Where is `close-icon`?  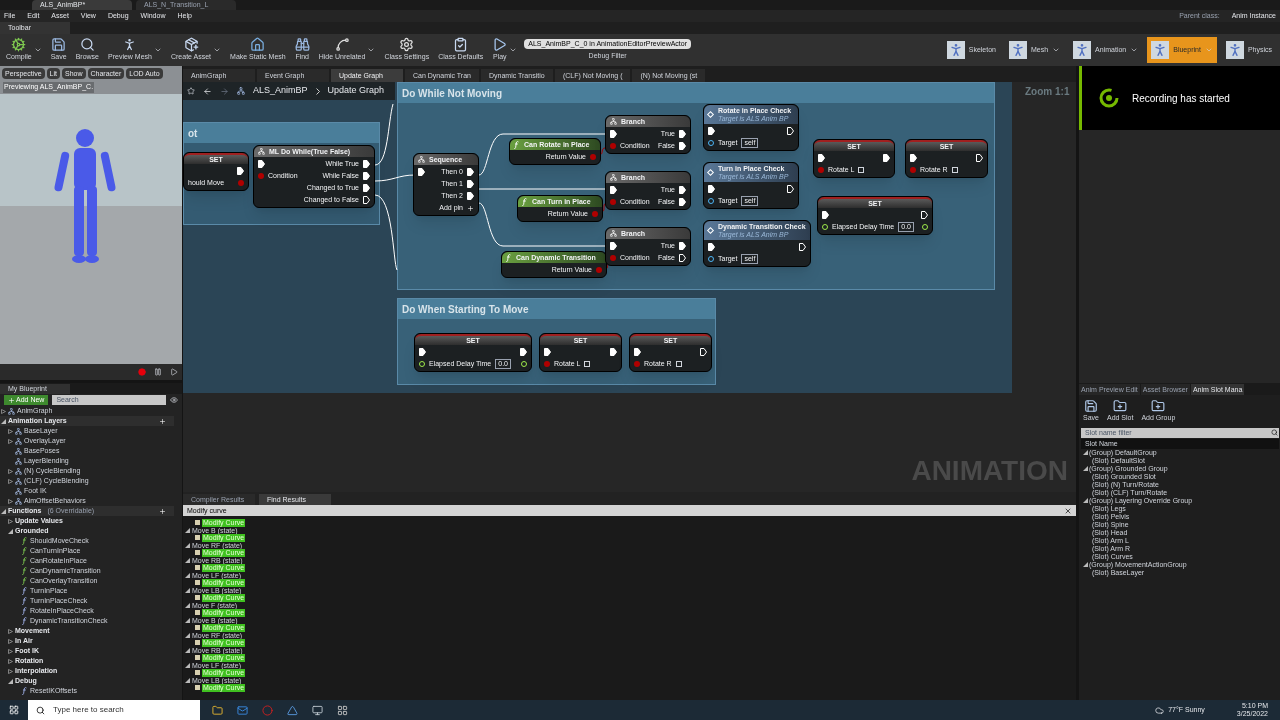 close-icon is located at coordinates (1068, 510).